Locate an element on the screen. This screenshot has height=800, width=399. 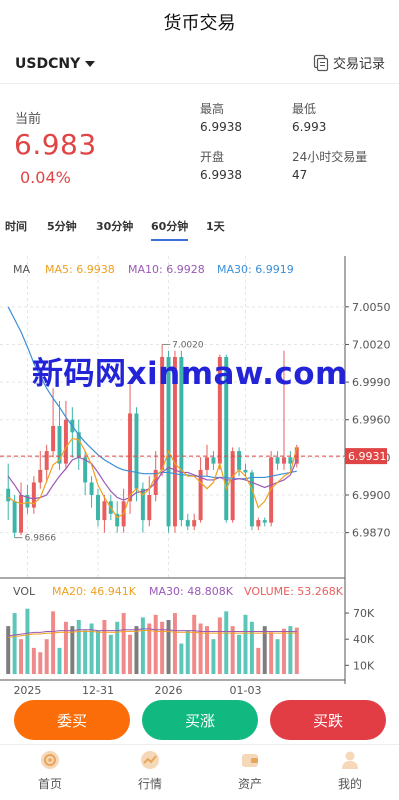
tab-assets: 资产 is located at coordinates (250, 770).